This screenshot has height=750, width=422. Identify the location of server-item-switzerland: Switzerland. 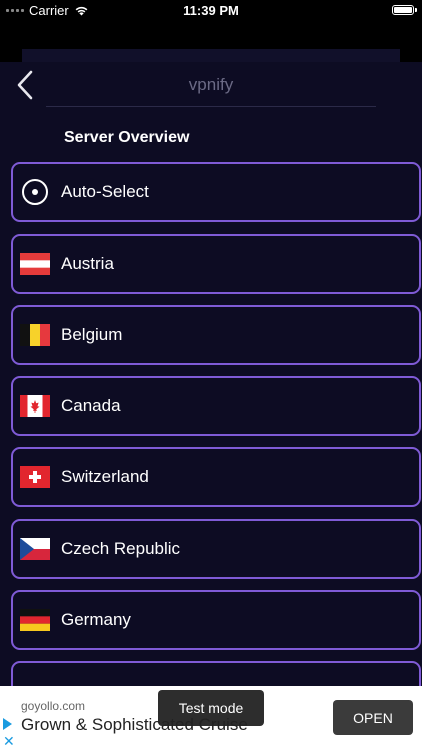
(216, 477).